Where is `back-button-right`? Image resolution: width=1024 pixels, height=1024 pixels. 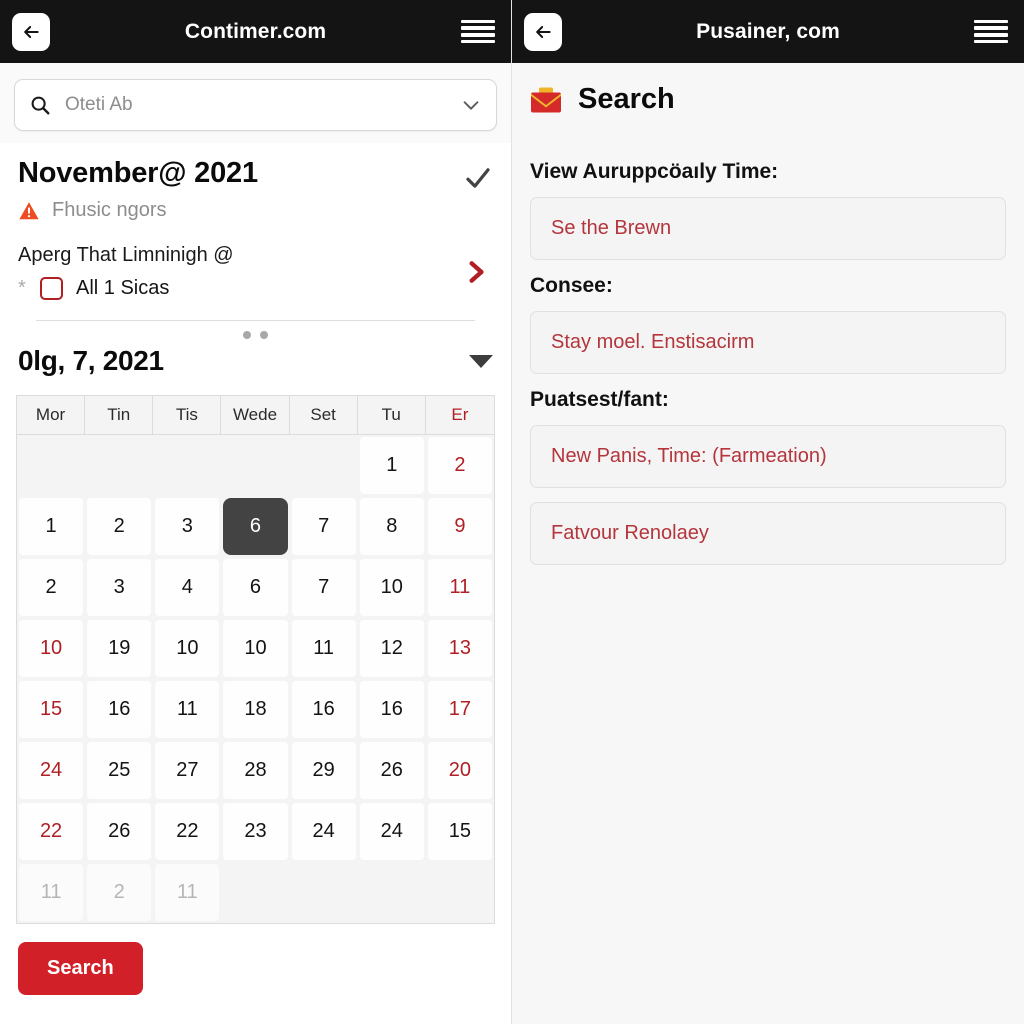
back-button-right is located at coordinates (543, 31).